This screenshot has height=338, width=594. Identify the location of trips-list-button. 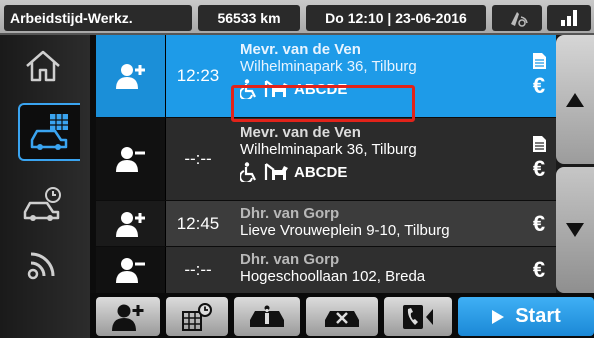
(49, 132).